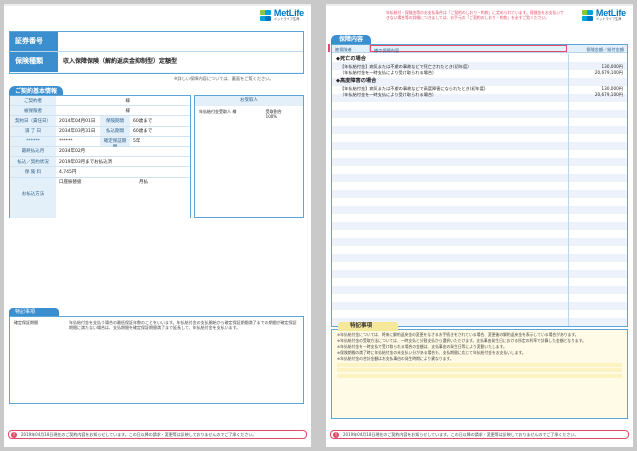 This screenshot has width=637, height=451. I want to click on insured-value: 様, so click(123, 111).